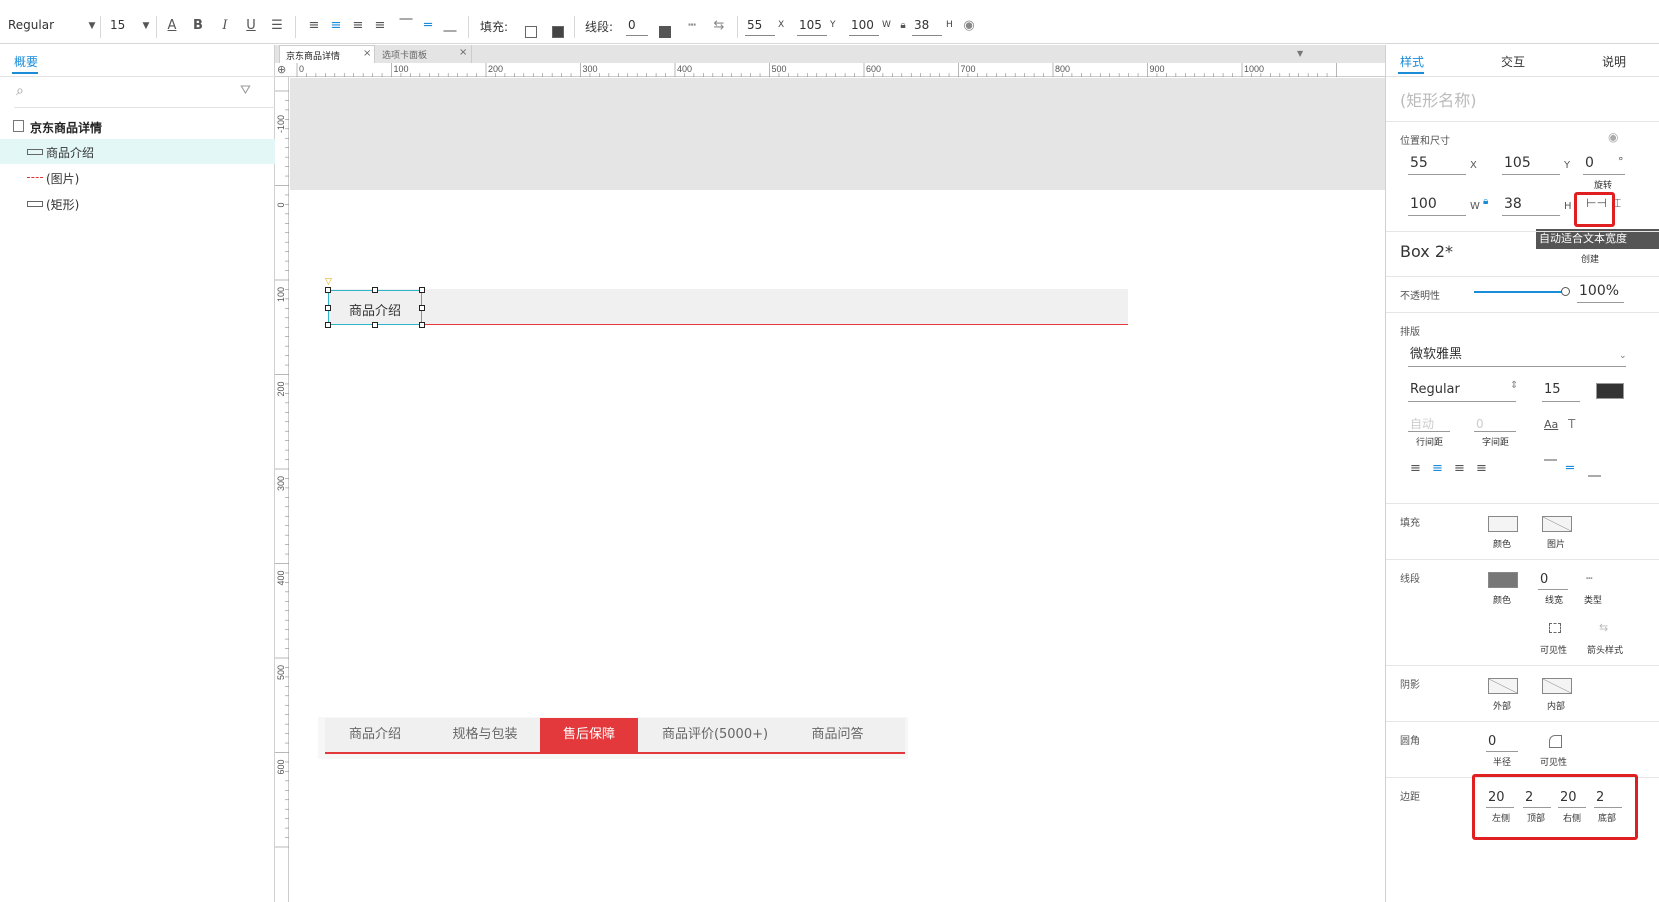 This screenshot has height=902, width=1659. I want to click on line-spacing-field: 自动, so click(1429, 423).